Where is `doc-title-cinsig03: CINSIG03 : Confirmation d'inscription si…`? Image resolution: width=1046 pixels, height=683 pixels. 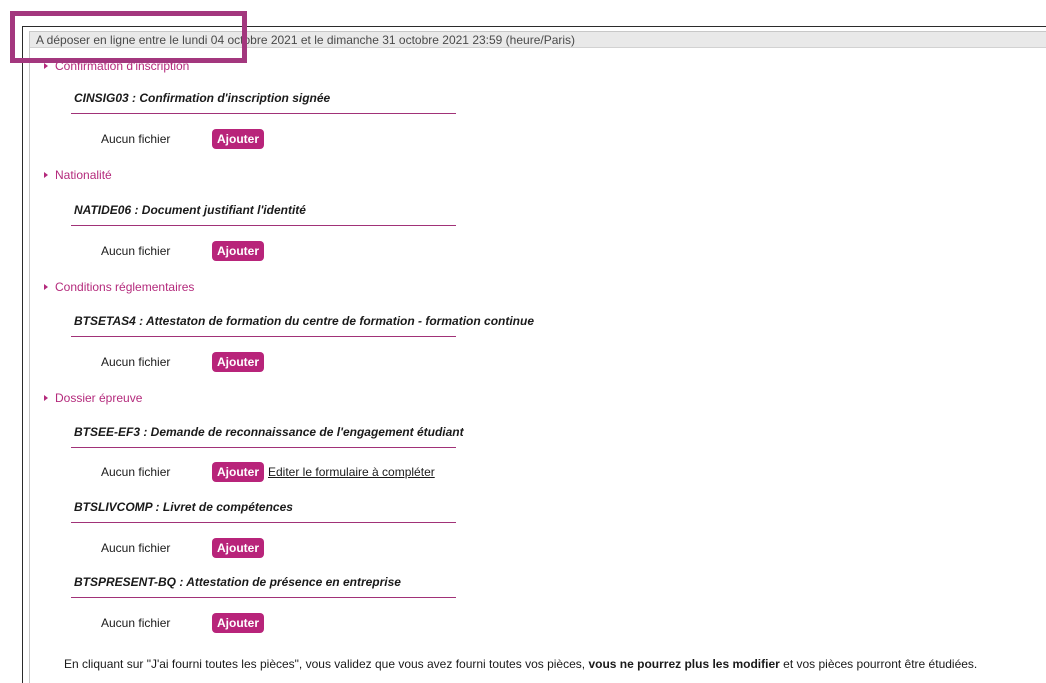 doc-title-cinsig03: CINSIG03 : Confirmation d'inscription si… is located at coordinates (202, 98).